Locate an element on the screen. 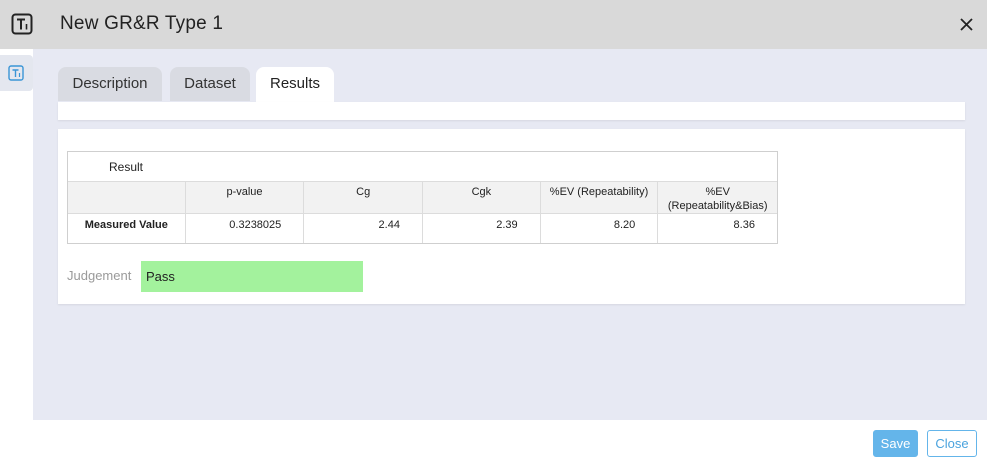  tab-panel-header is located at coordinates (511, 111).